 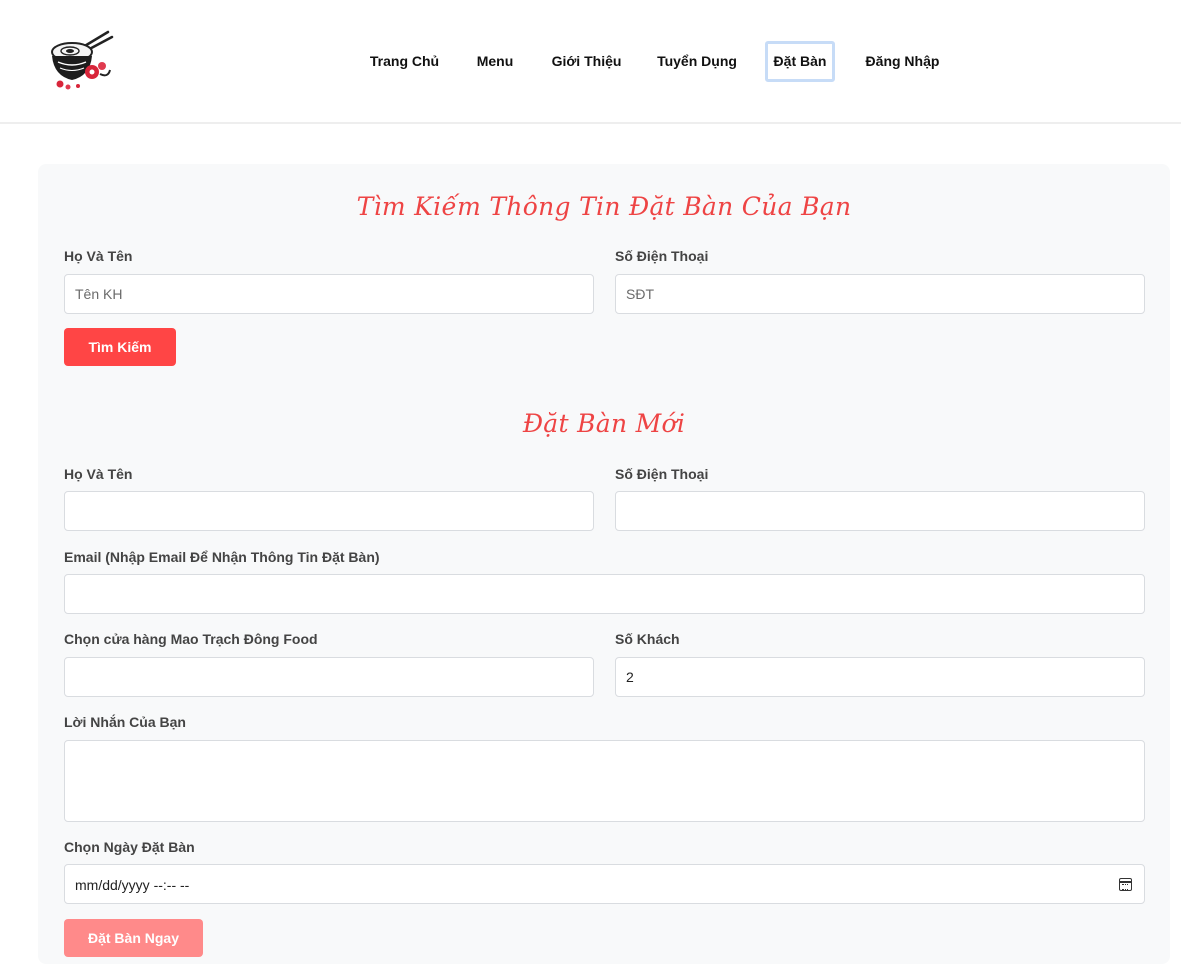 What do you see at coordinates (604, 884) in the screenshot?
I see `date-time-input: mm/dd/yyyy --:-- --` at bounding box center [604, 884].